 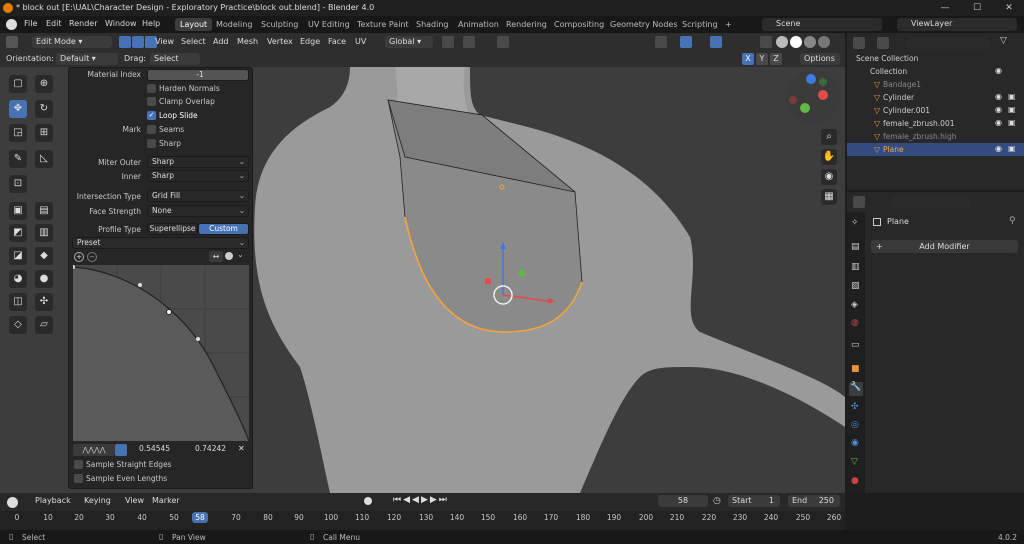 I want to click on view-menu: View, so click(x=134, y=501).